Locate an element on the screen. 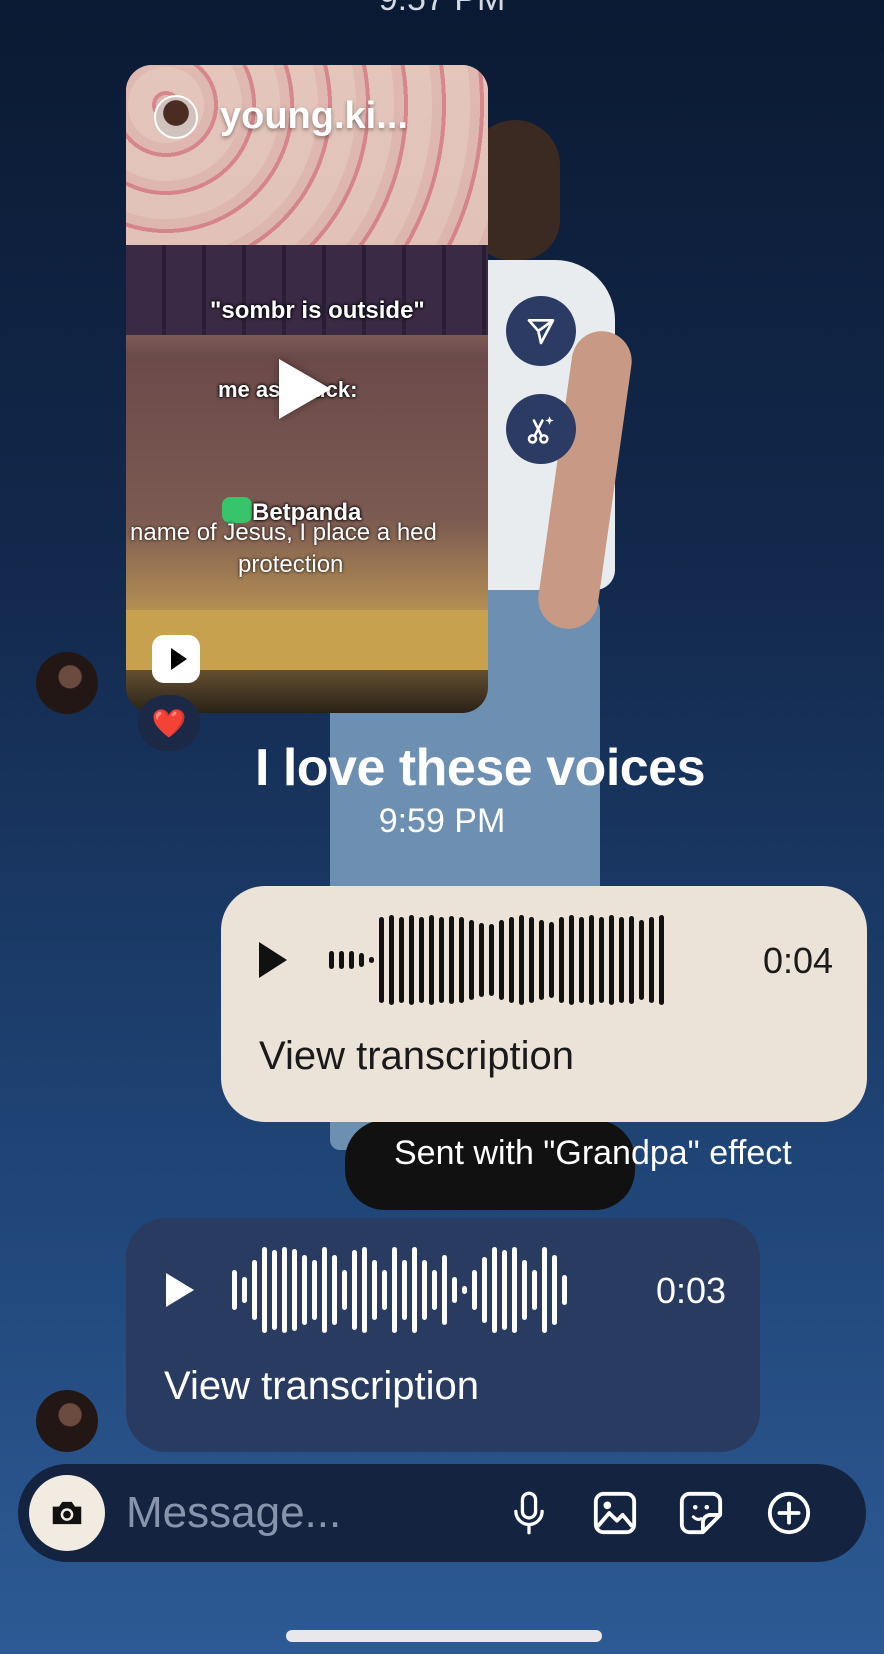 Image resolution: width=884 pixels, height=1654 pixels. message-timestamp: 9:59 PM is located at coordinates (442, 821).